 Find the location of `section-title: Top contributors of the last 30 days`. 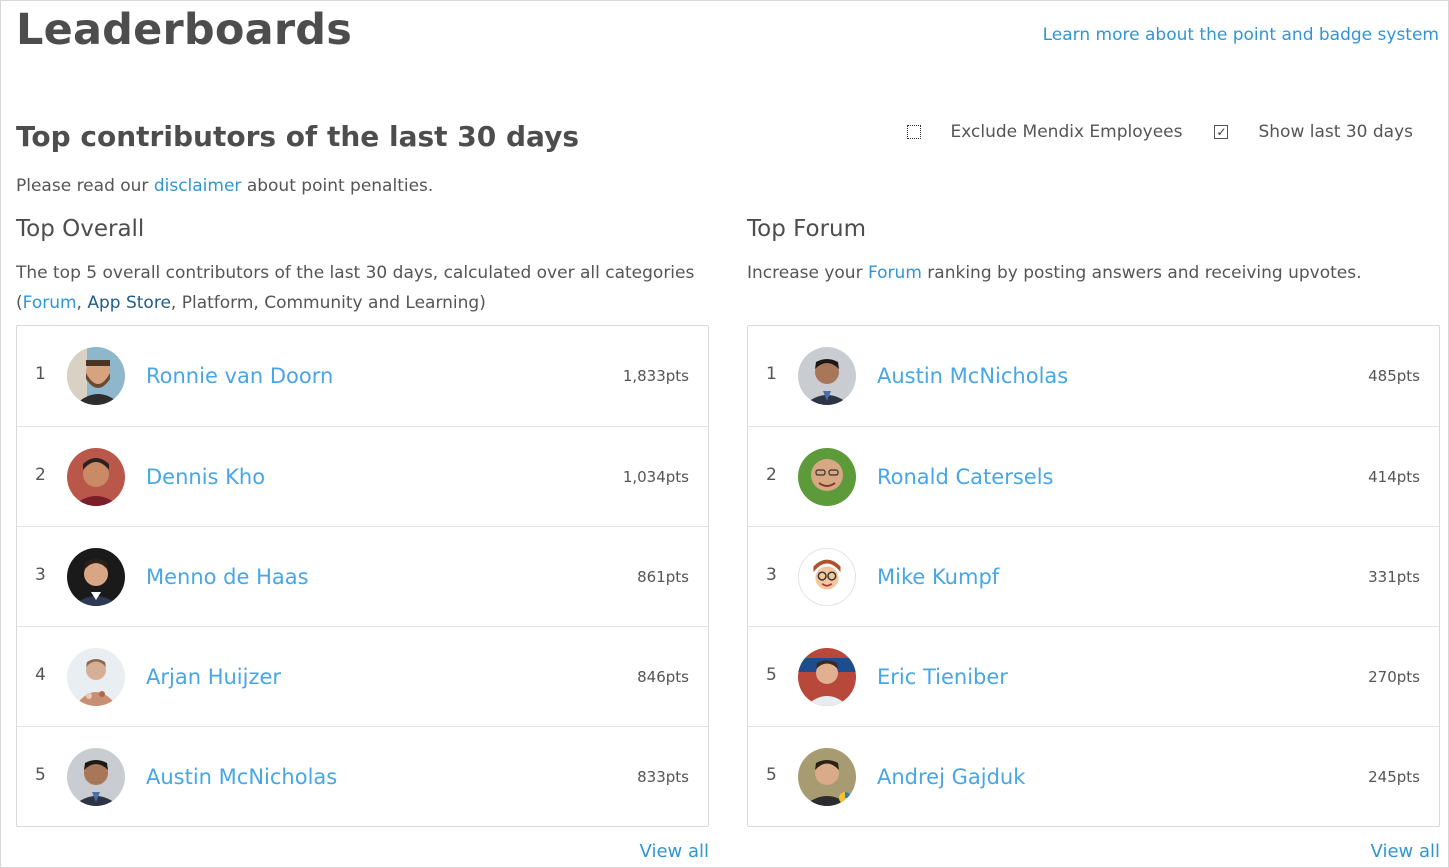

section-title: Top contributors of the last 30 days is located at coordinates (298, 136).